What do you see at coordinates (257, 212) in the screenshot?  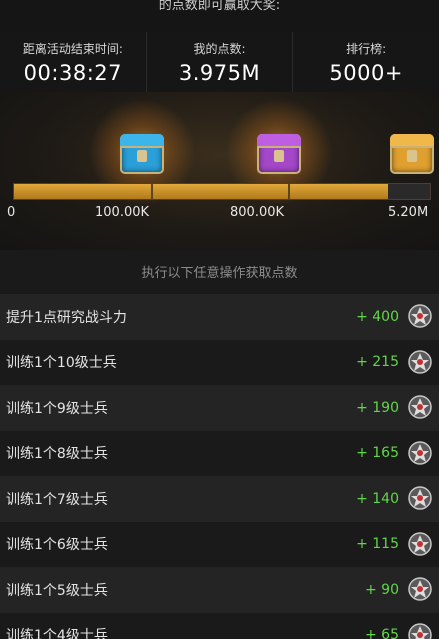 I see `milestone-label: 800.00K` at bounding box center [257, 212].